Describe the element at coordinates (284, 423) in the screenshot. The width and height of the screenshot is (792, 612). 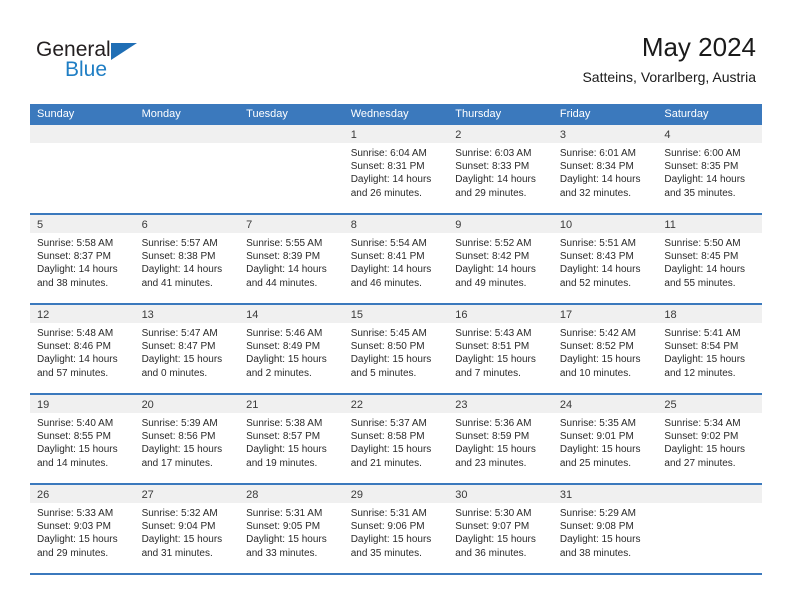
I see `sunrise-text: Sunrise: 5:38 AM` at that location.